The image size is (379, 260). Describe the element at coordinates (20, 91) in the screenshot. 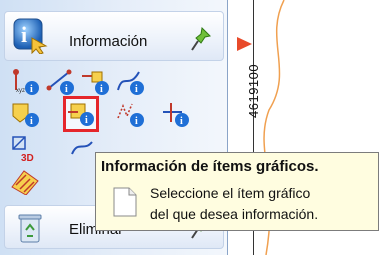

I see `svg-text: xyz` at that location.